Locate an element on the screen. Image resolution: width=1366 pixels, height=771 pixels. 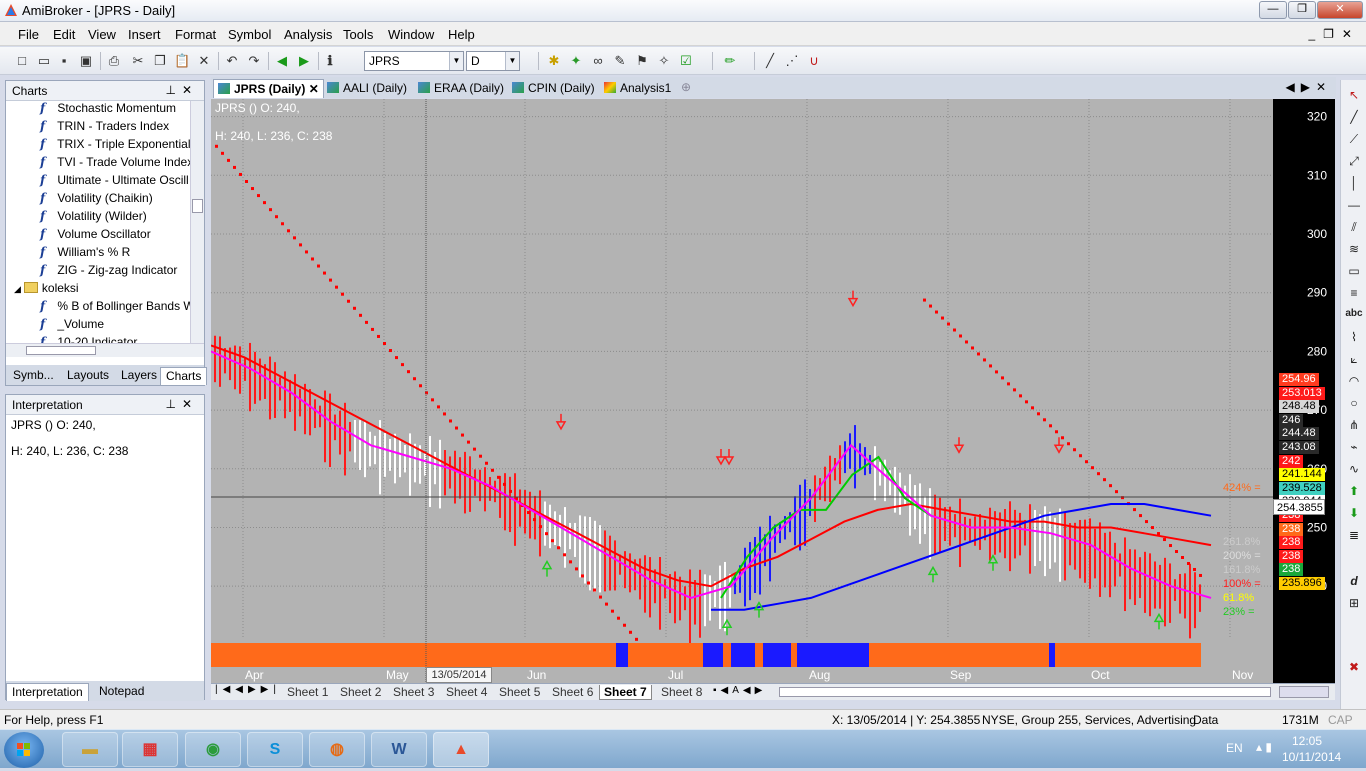
sell-arrow-icon: ⬇ is located at coordinates (1354, 515).